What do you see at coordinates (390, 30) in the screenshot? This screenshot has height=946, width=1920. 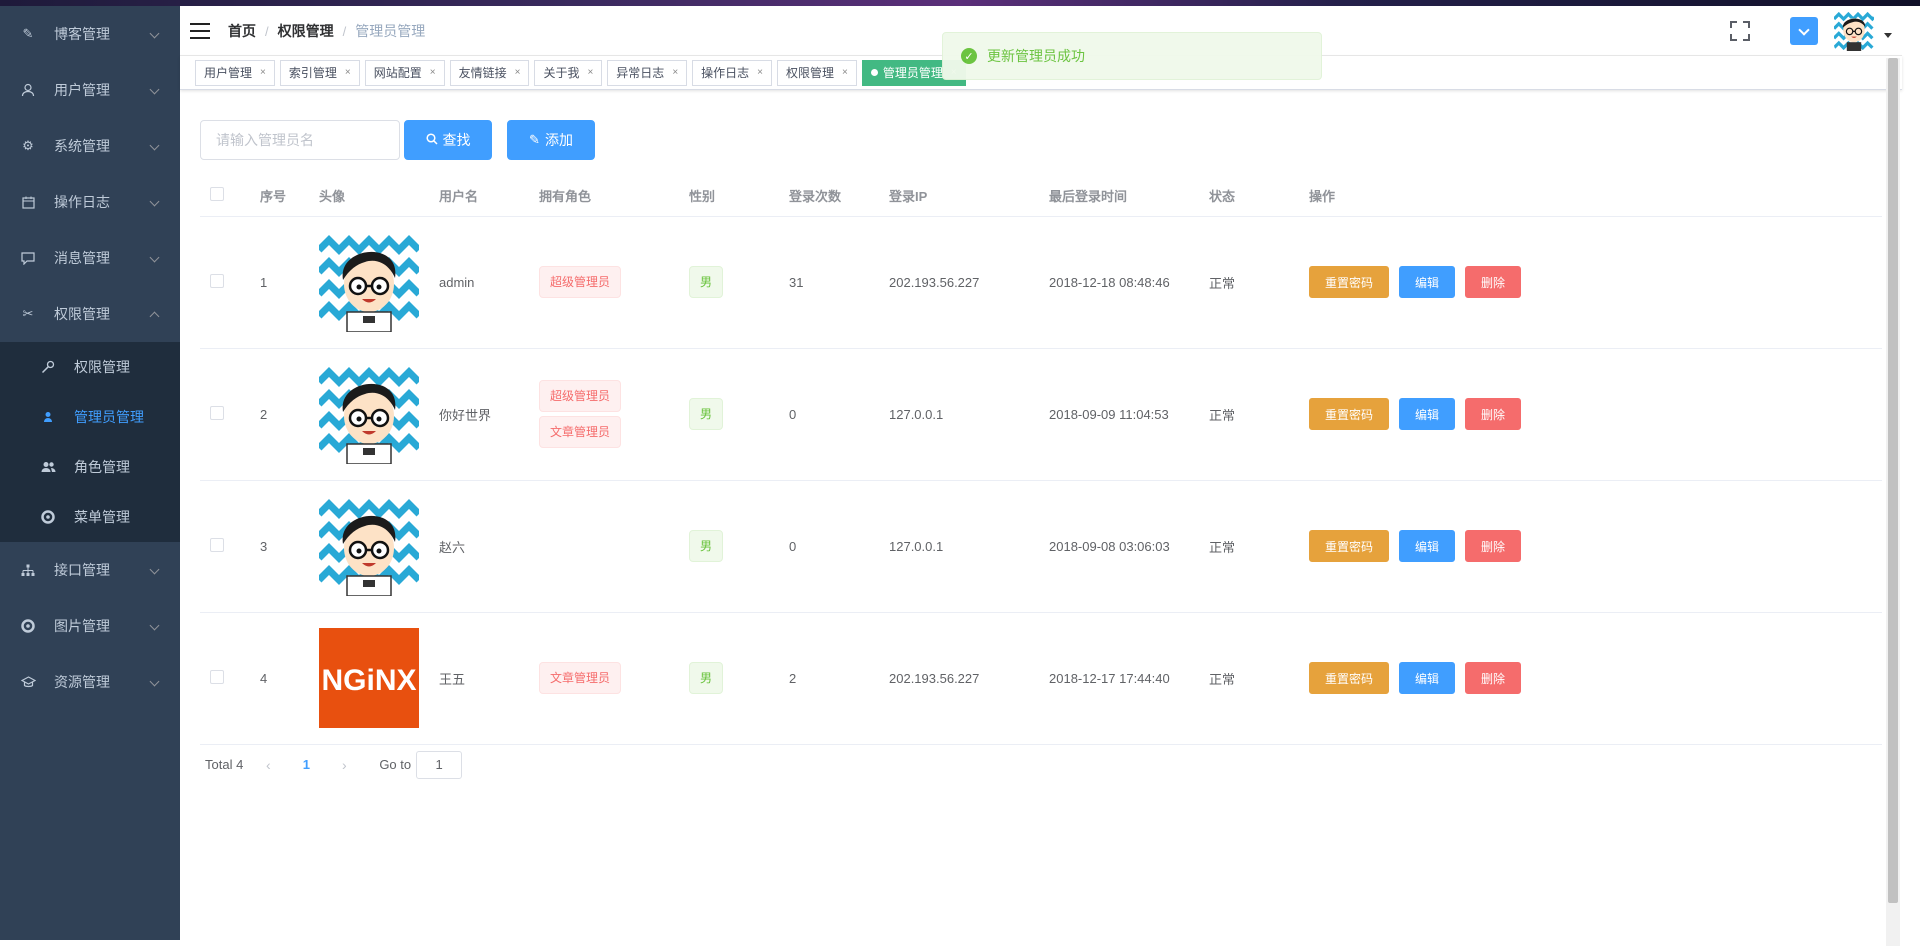 I see `breadcrumb-current: 管理员管理` at bounding box center [390, 30].